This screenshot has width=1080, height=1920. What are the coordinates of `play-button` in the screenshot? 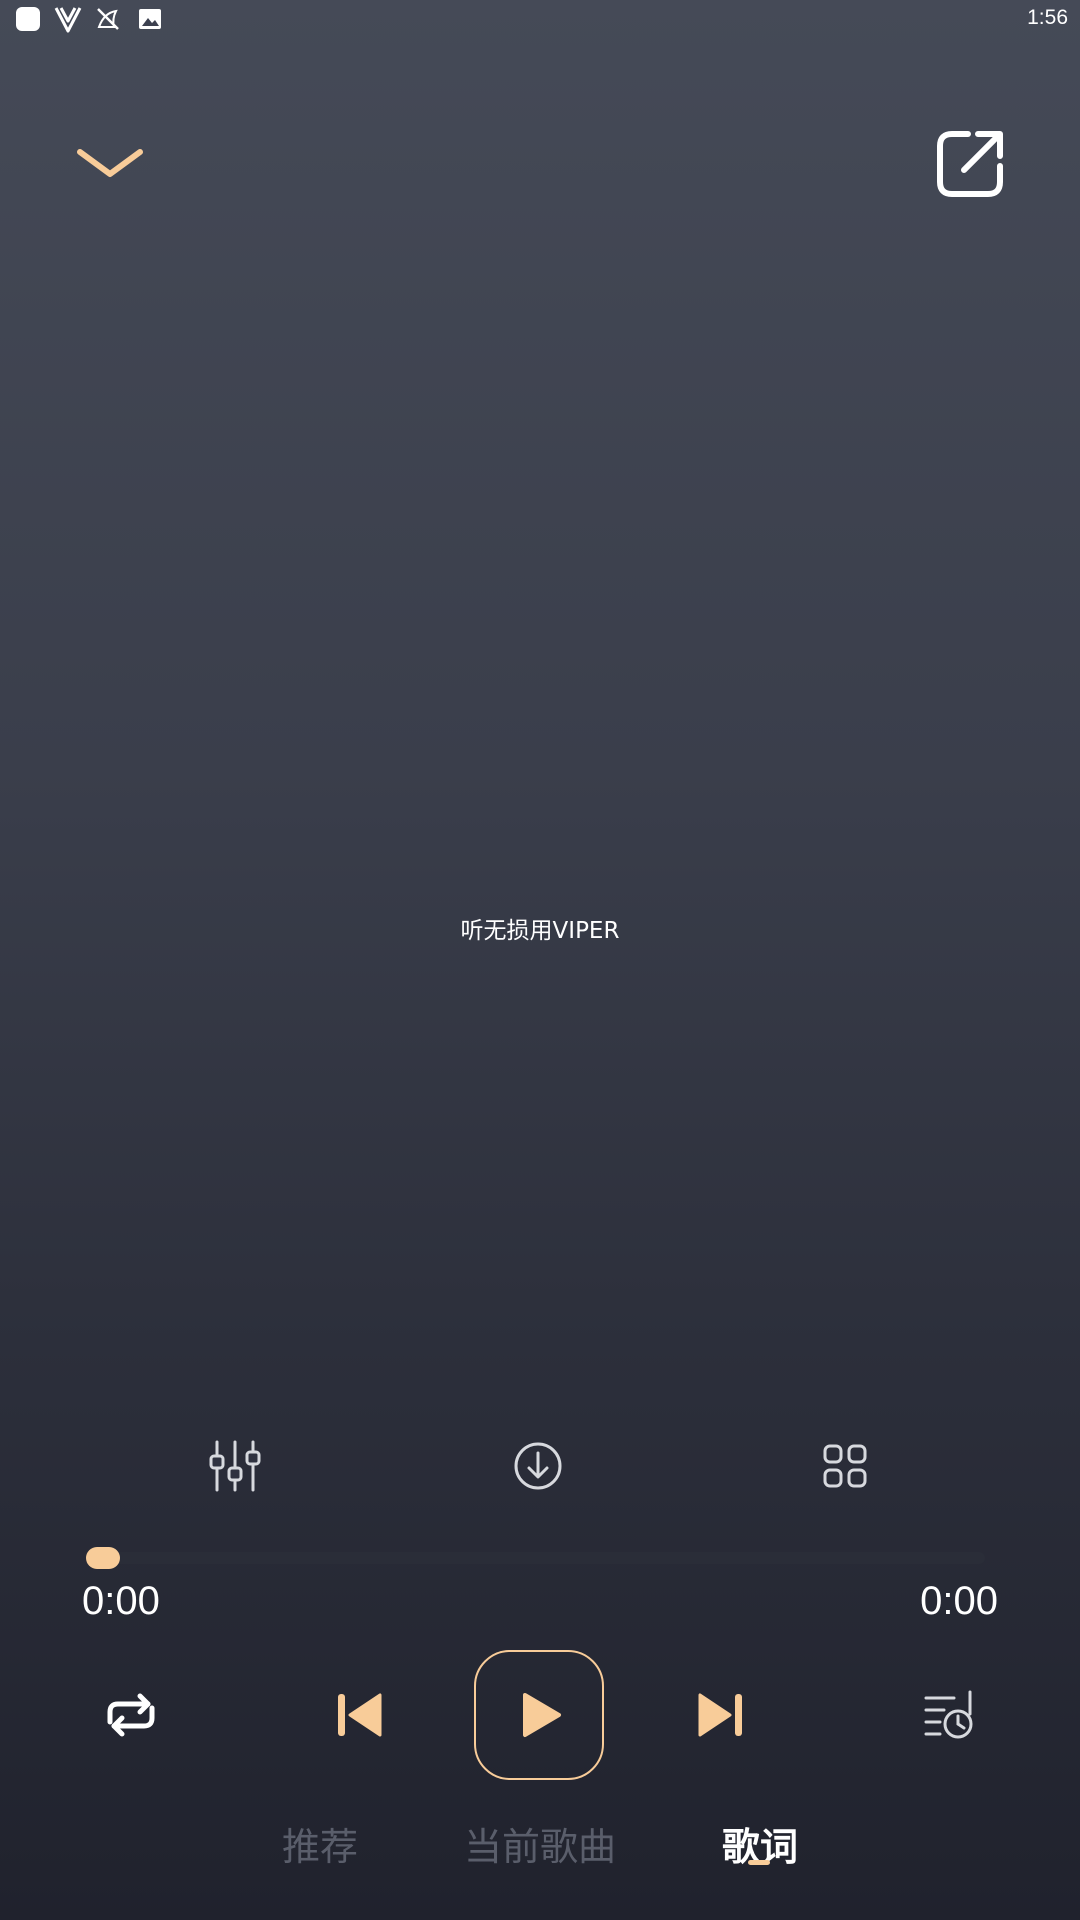 It's located at (539, 1715).